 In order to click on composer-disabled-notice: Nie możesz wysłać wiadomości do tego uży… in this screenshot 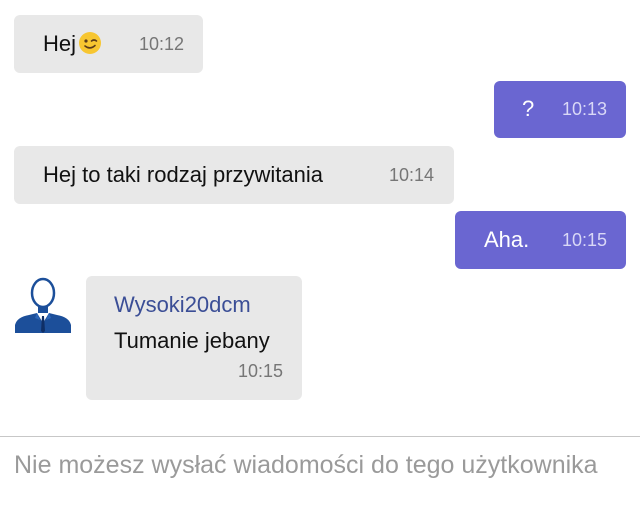, I will do `click(306, 465)`.